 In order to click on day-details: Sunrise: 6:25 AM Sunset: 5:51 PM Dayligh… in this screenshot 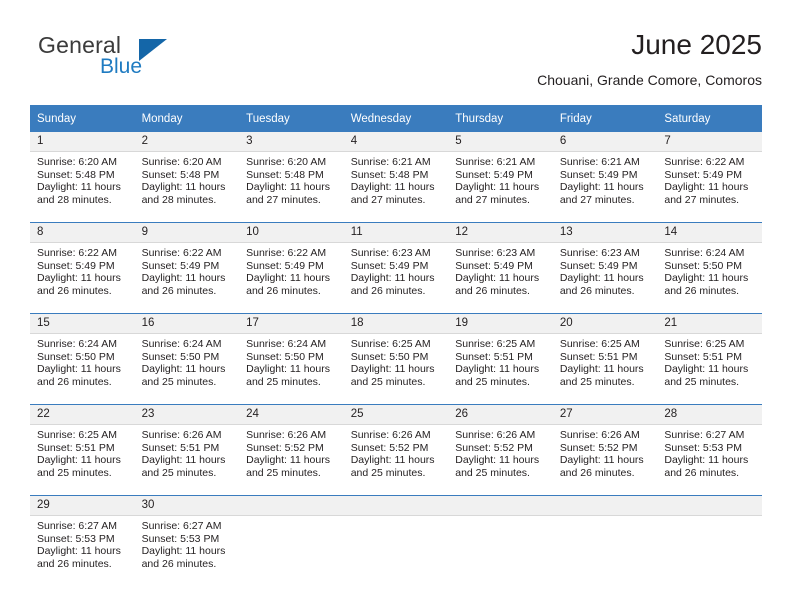, I will do `click(82, 452)`.